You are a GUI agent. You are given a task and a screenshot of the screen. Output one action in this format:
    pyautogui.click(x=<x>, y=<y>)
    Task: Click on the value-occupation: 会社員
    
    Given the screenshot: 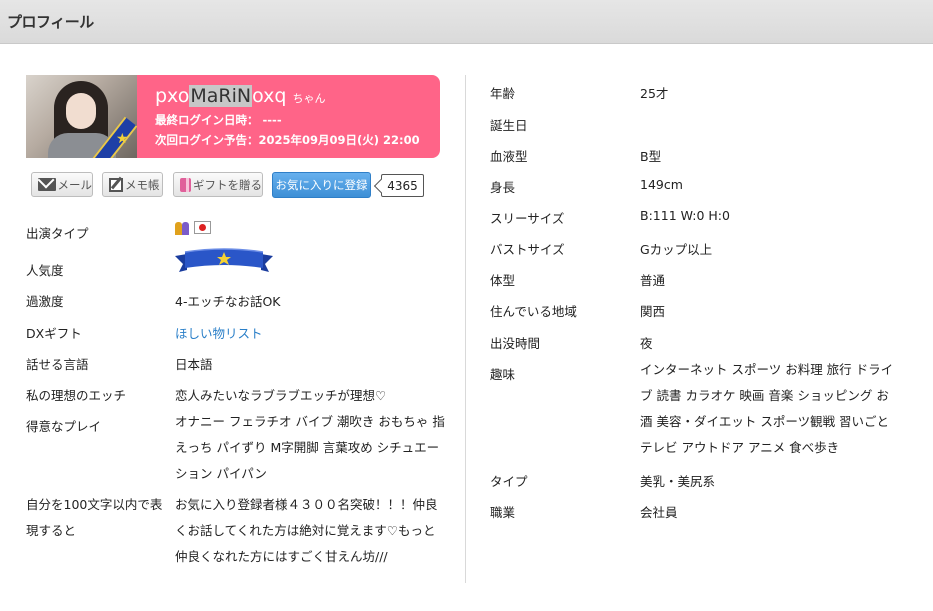 What is the action you would take?
    pyautogui.click(x=659, y=512)
    